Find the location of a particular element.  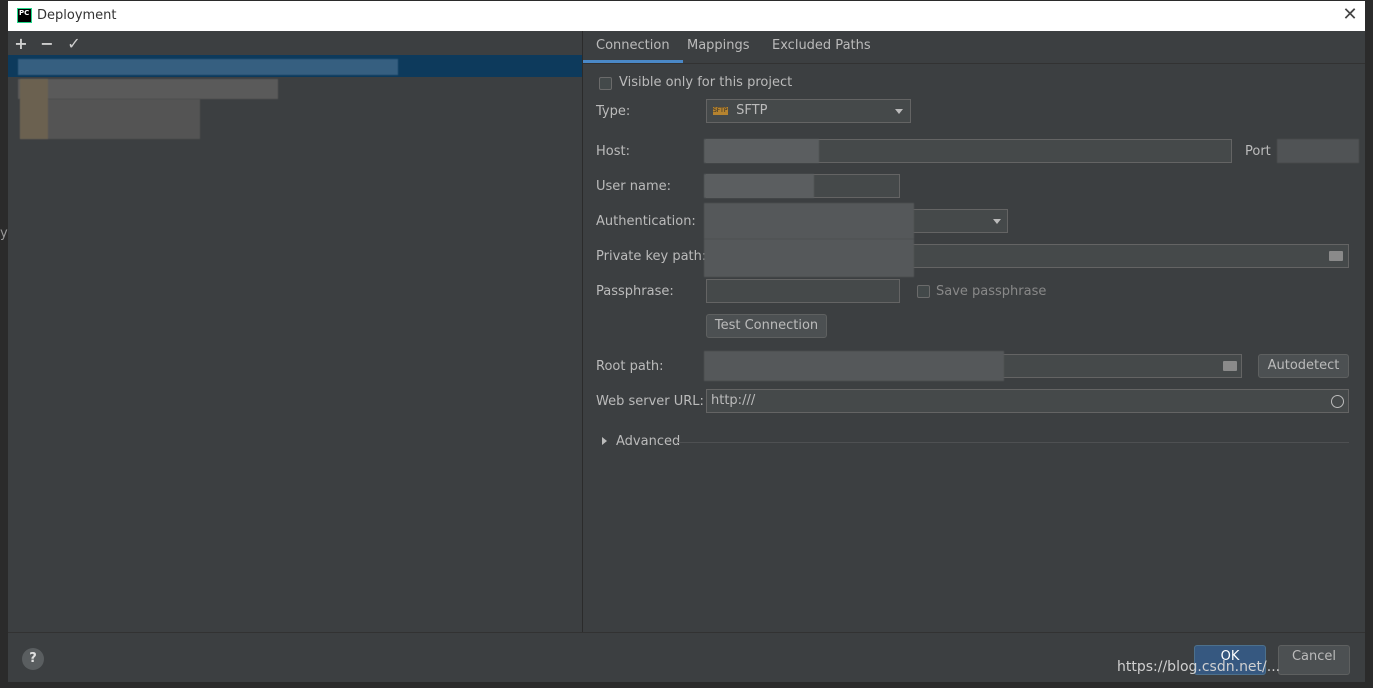

root-path-label: Root path: is located at coordinates (630, 366).